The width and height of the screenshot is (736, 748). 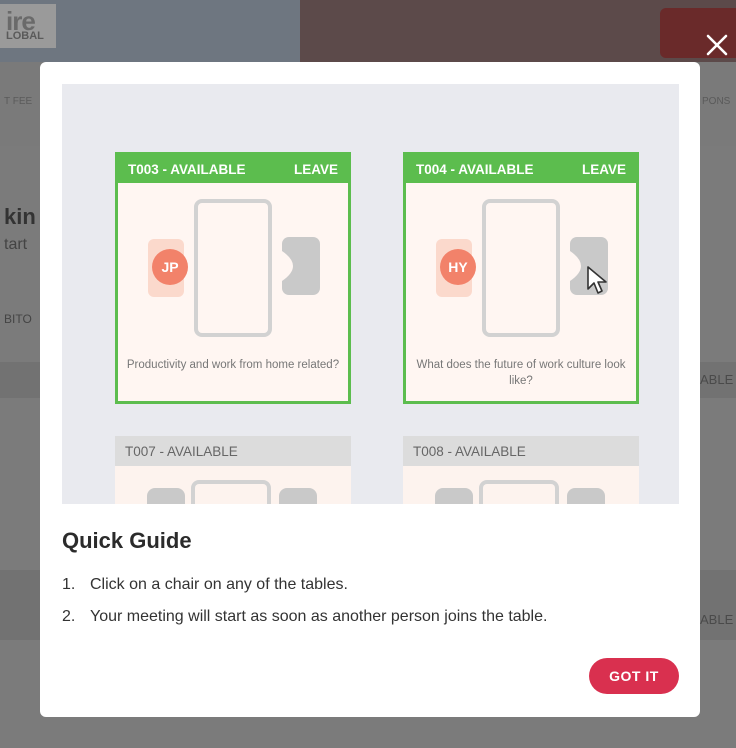 What do you see at coordinates (469, 451) in the screenshot?
I see `table-status: T008 - AVAILABLE` at bounding box center [469, 451].